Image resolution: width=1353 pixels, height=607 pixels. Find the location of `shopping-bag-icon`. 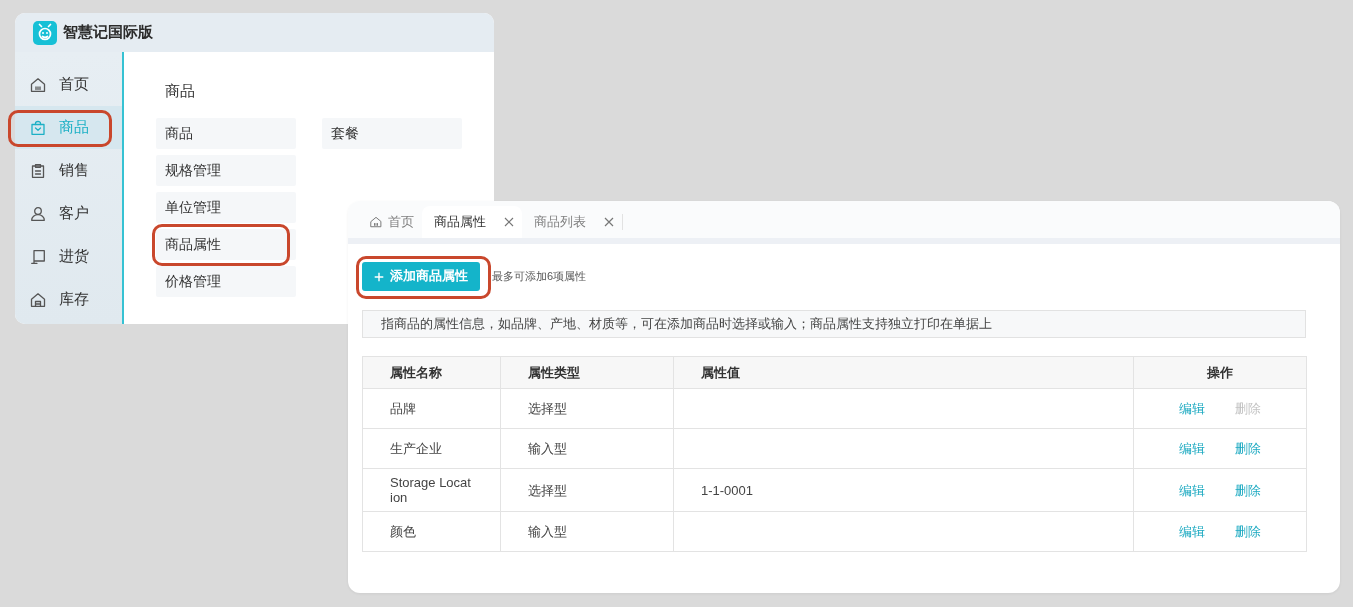

shopping-bag-icon is located at coordinates (38, 127).